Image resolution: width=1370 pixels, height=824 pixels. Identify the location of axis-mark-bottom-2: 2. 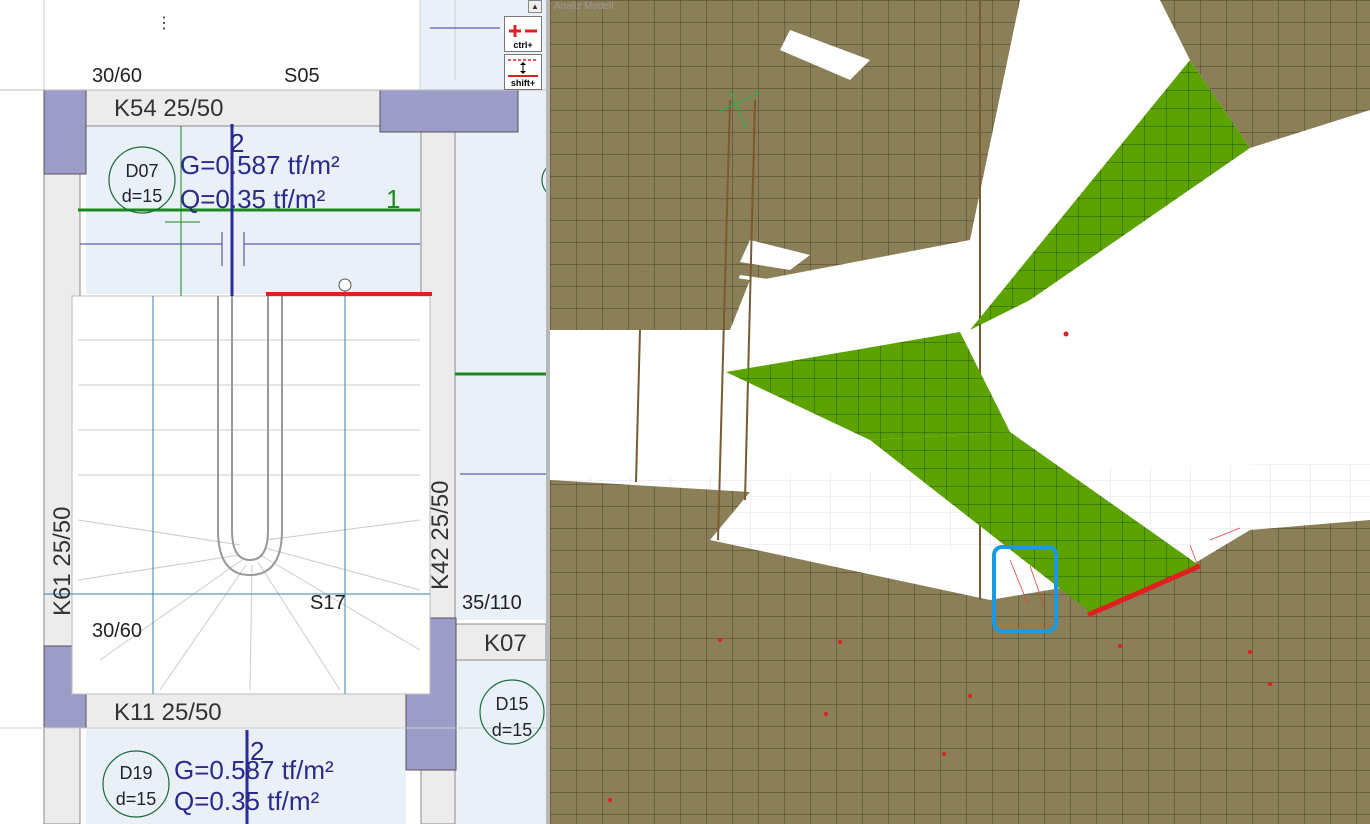
(257, 751).